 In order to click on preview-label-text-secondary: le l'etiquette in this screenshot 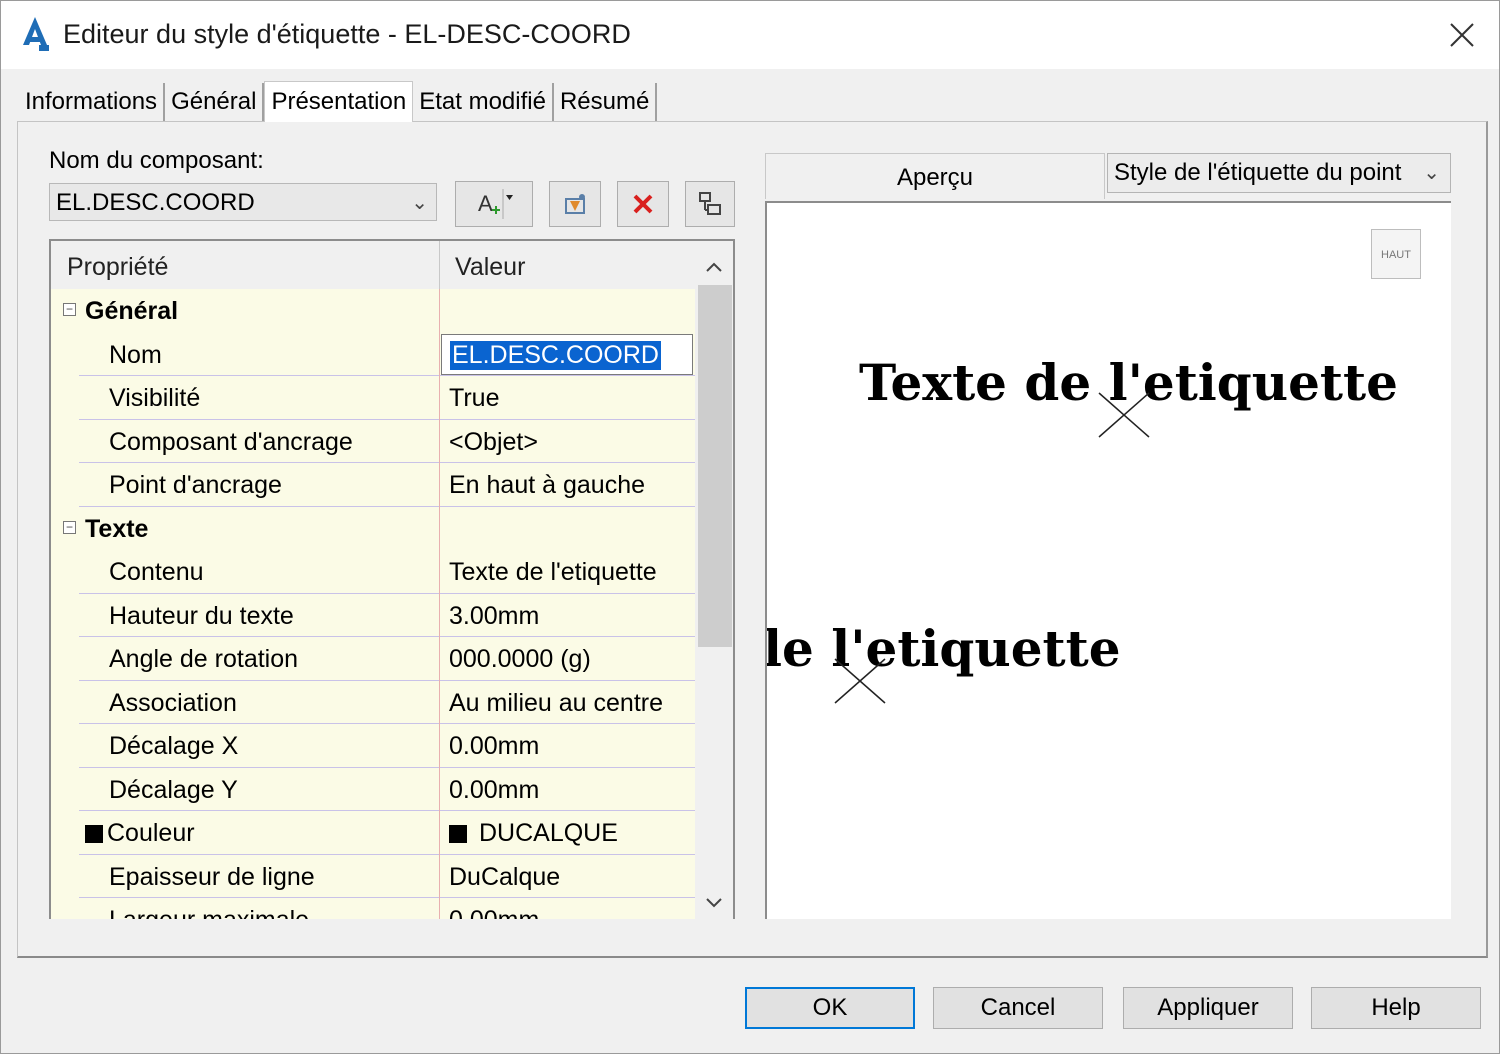, I will do `click(943, 648)`.